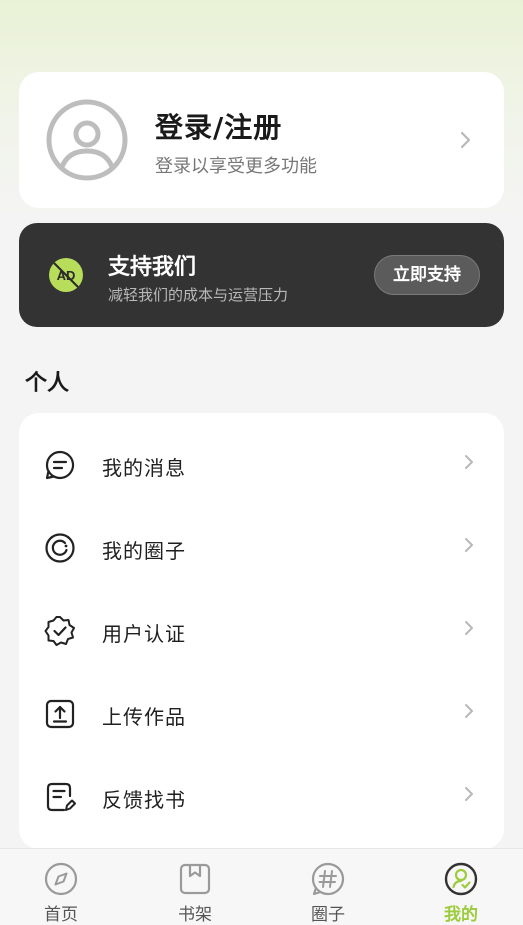 This screenshot has height=925, width=523. I want to click on menu-item-verification: 用户认证, so click(261, 632).